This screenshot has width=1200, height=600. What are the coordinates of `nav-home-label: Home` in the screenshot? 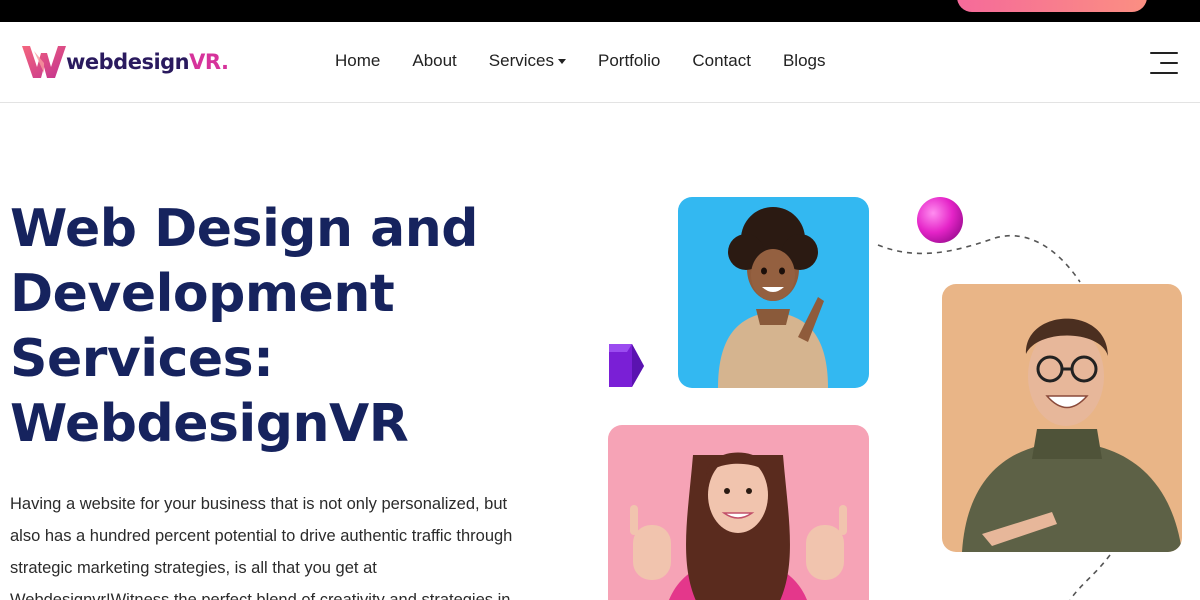 It's located at (358, 60).